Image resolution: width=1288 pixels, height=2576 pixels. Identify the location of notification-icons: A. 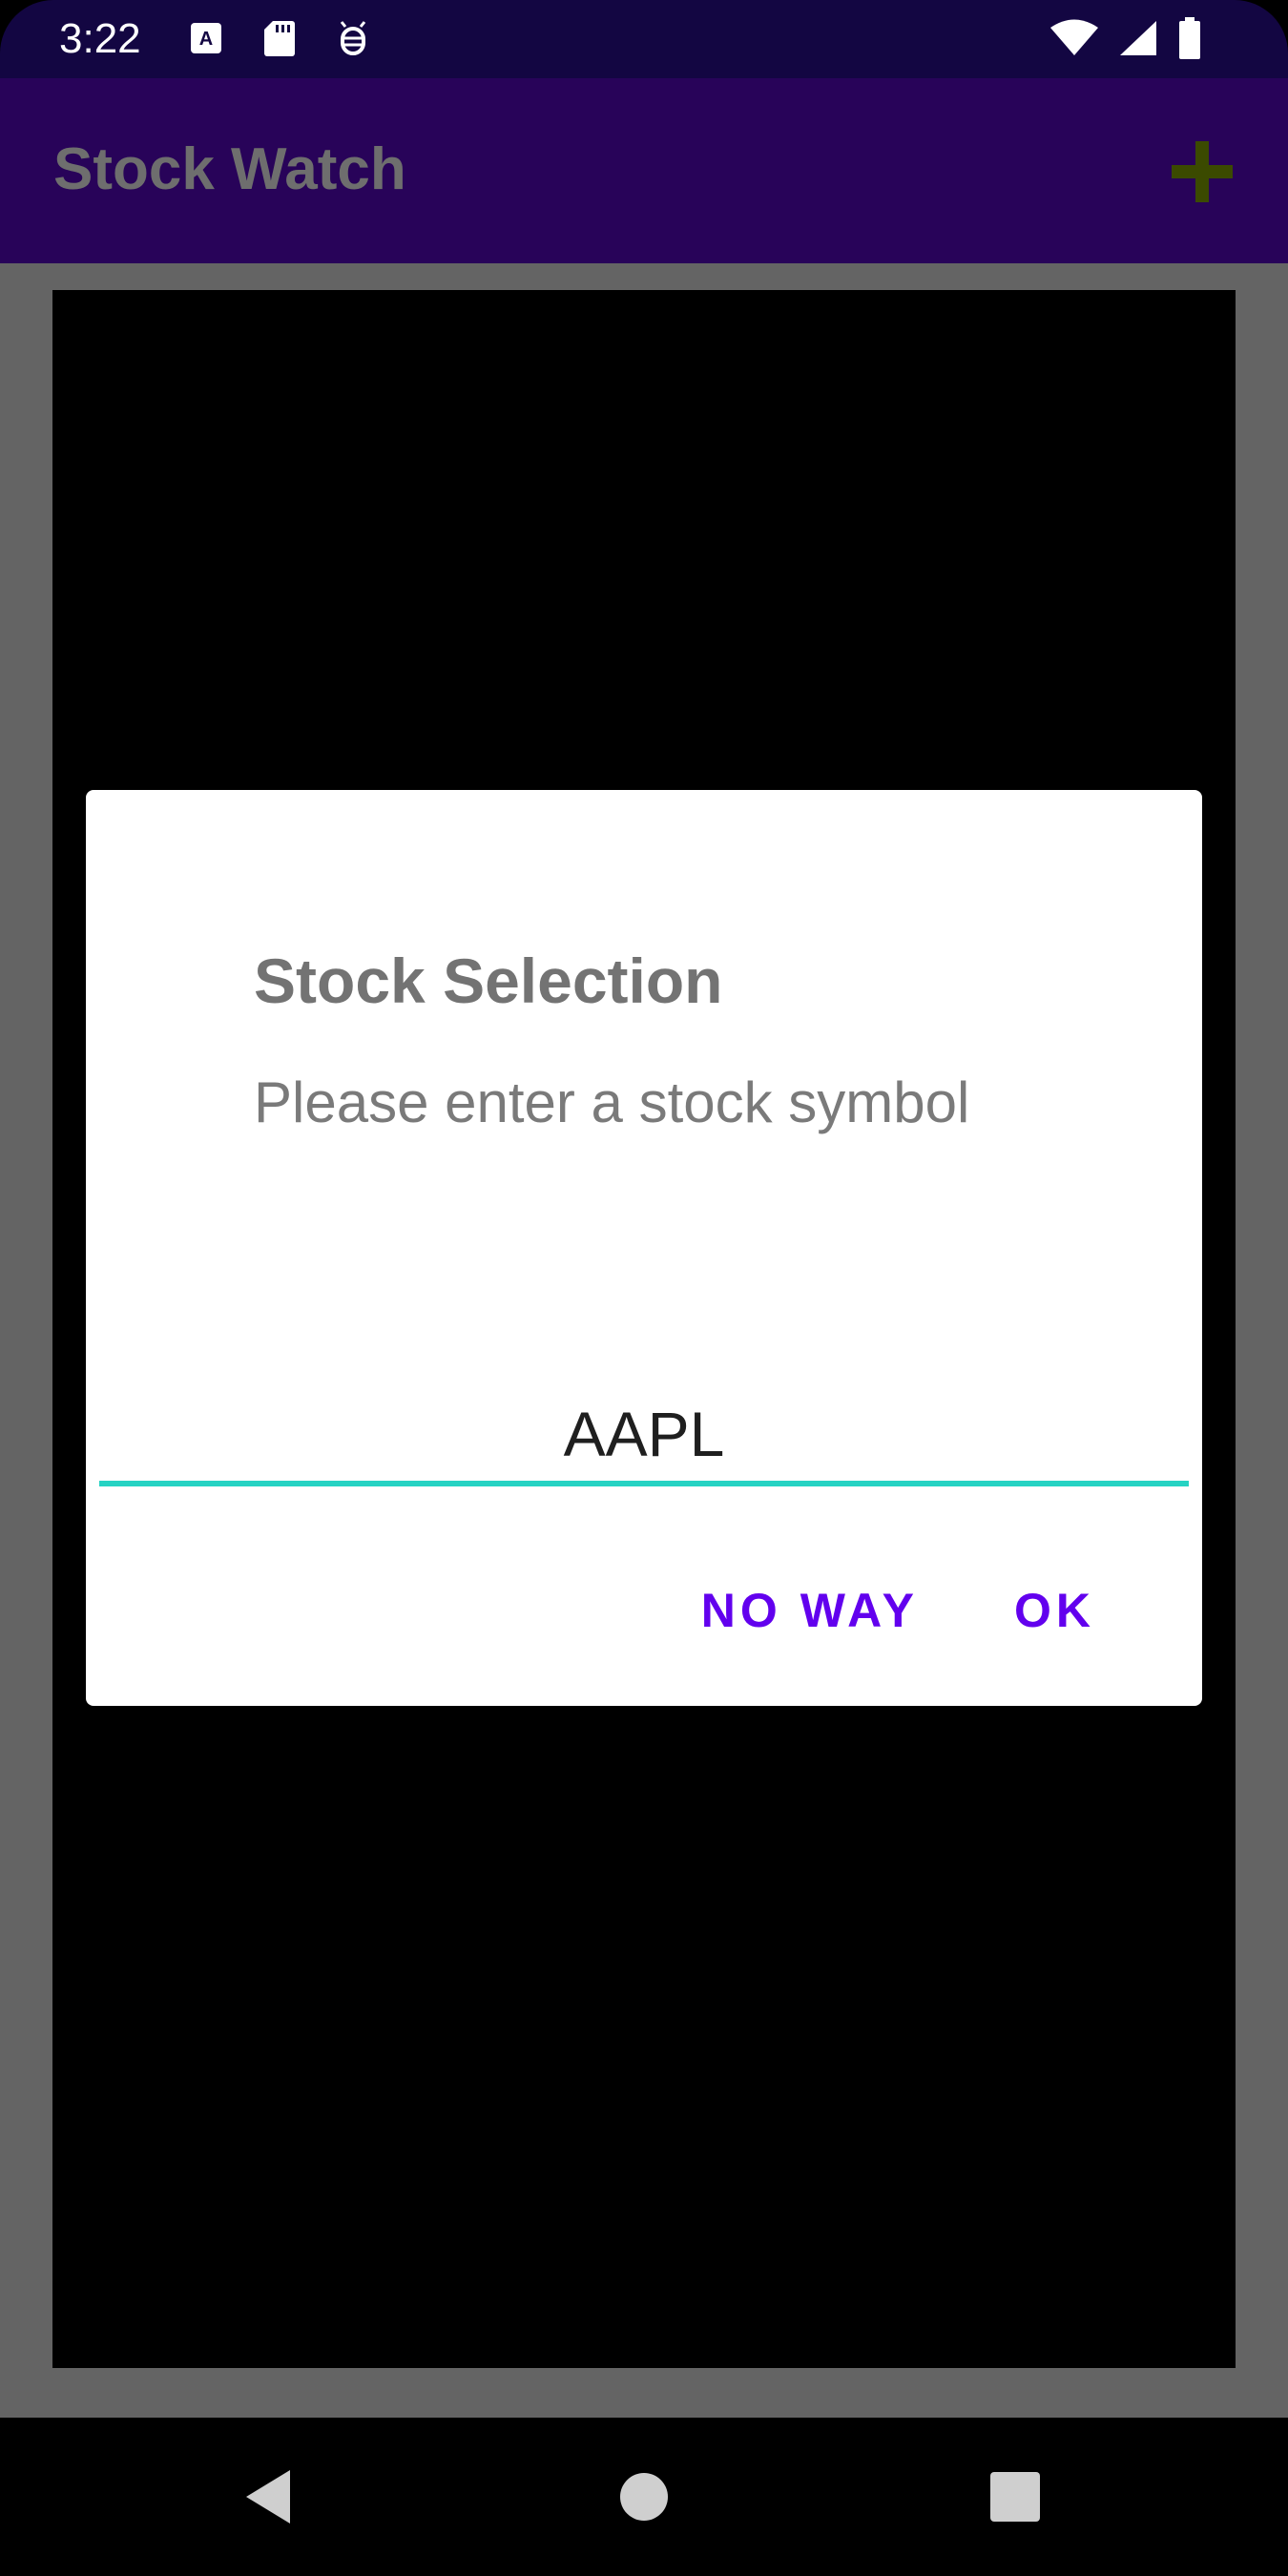
(279, 40).